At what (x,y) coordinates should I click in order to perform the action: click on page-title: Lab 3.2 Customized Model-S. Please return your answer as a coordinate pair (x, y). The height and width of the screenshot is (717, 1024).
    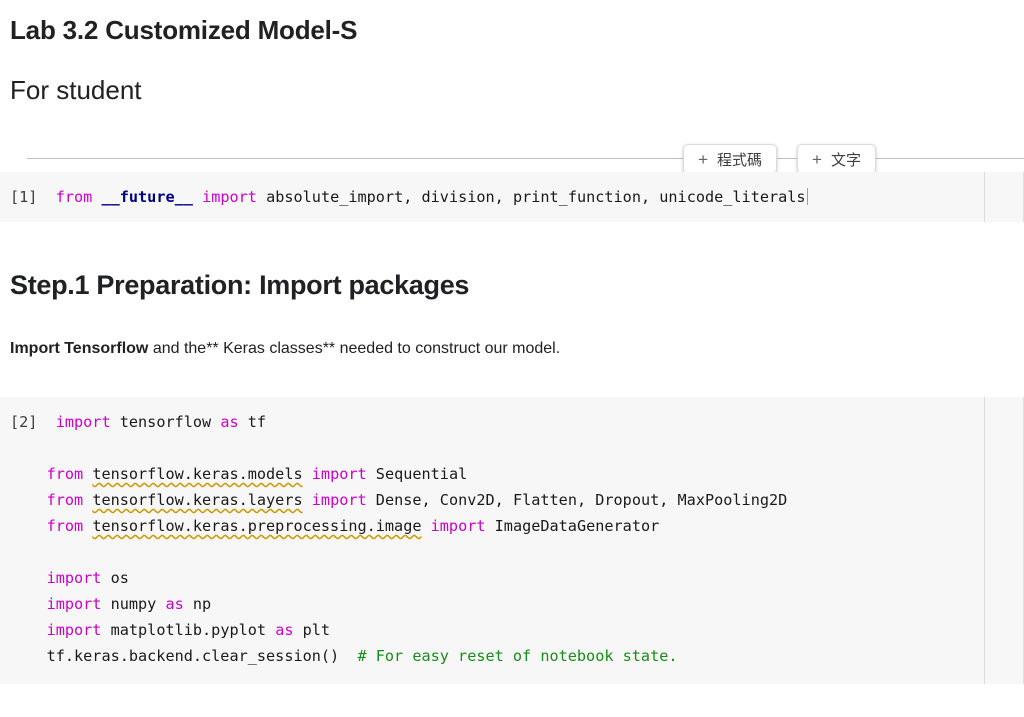
    Looking at the image, I should click on (512, 23).